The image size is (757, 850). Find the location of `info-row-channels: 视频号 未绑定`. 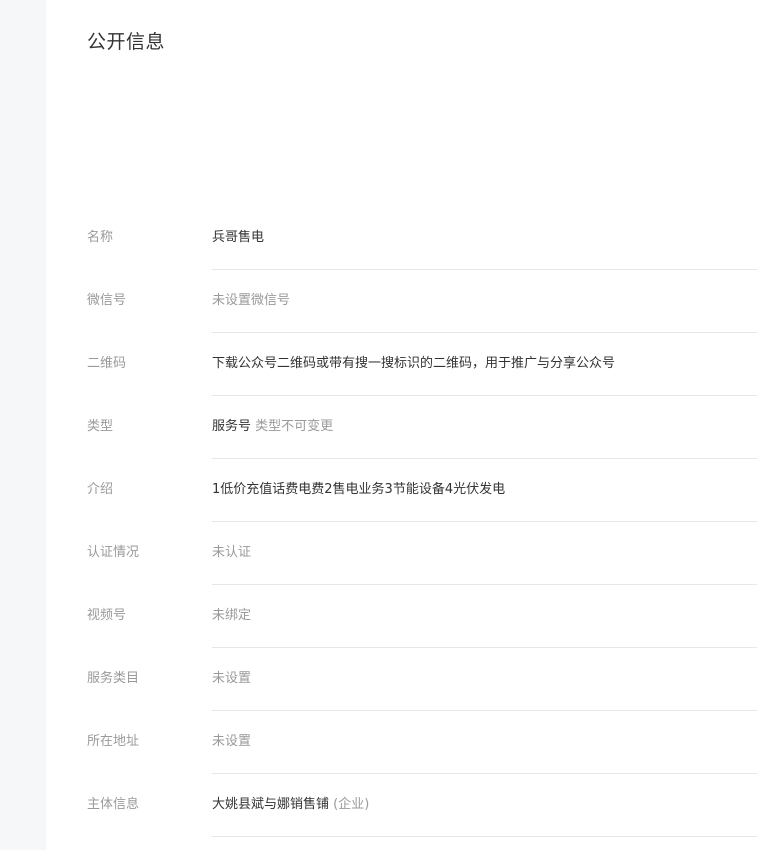

info-row-channels: 视频号 未绑定 is located at coordinates (401, 616).